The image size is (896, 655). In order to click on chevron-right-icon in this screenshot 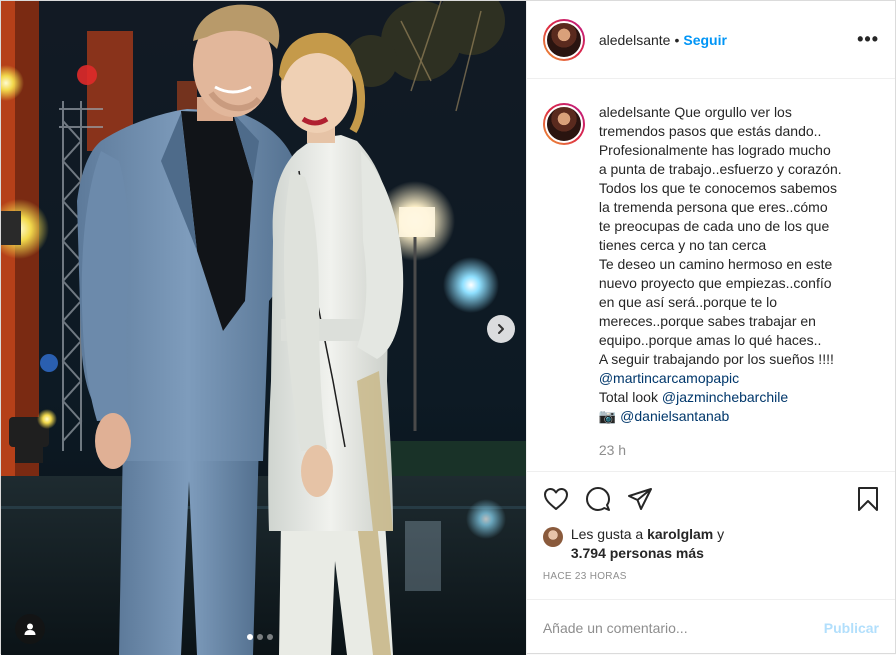, I will do `click(501, 329)`.